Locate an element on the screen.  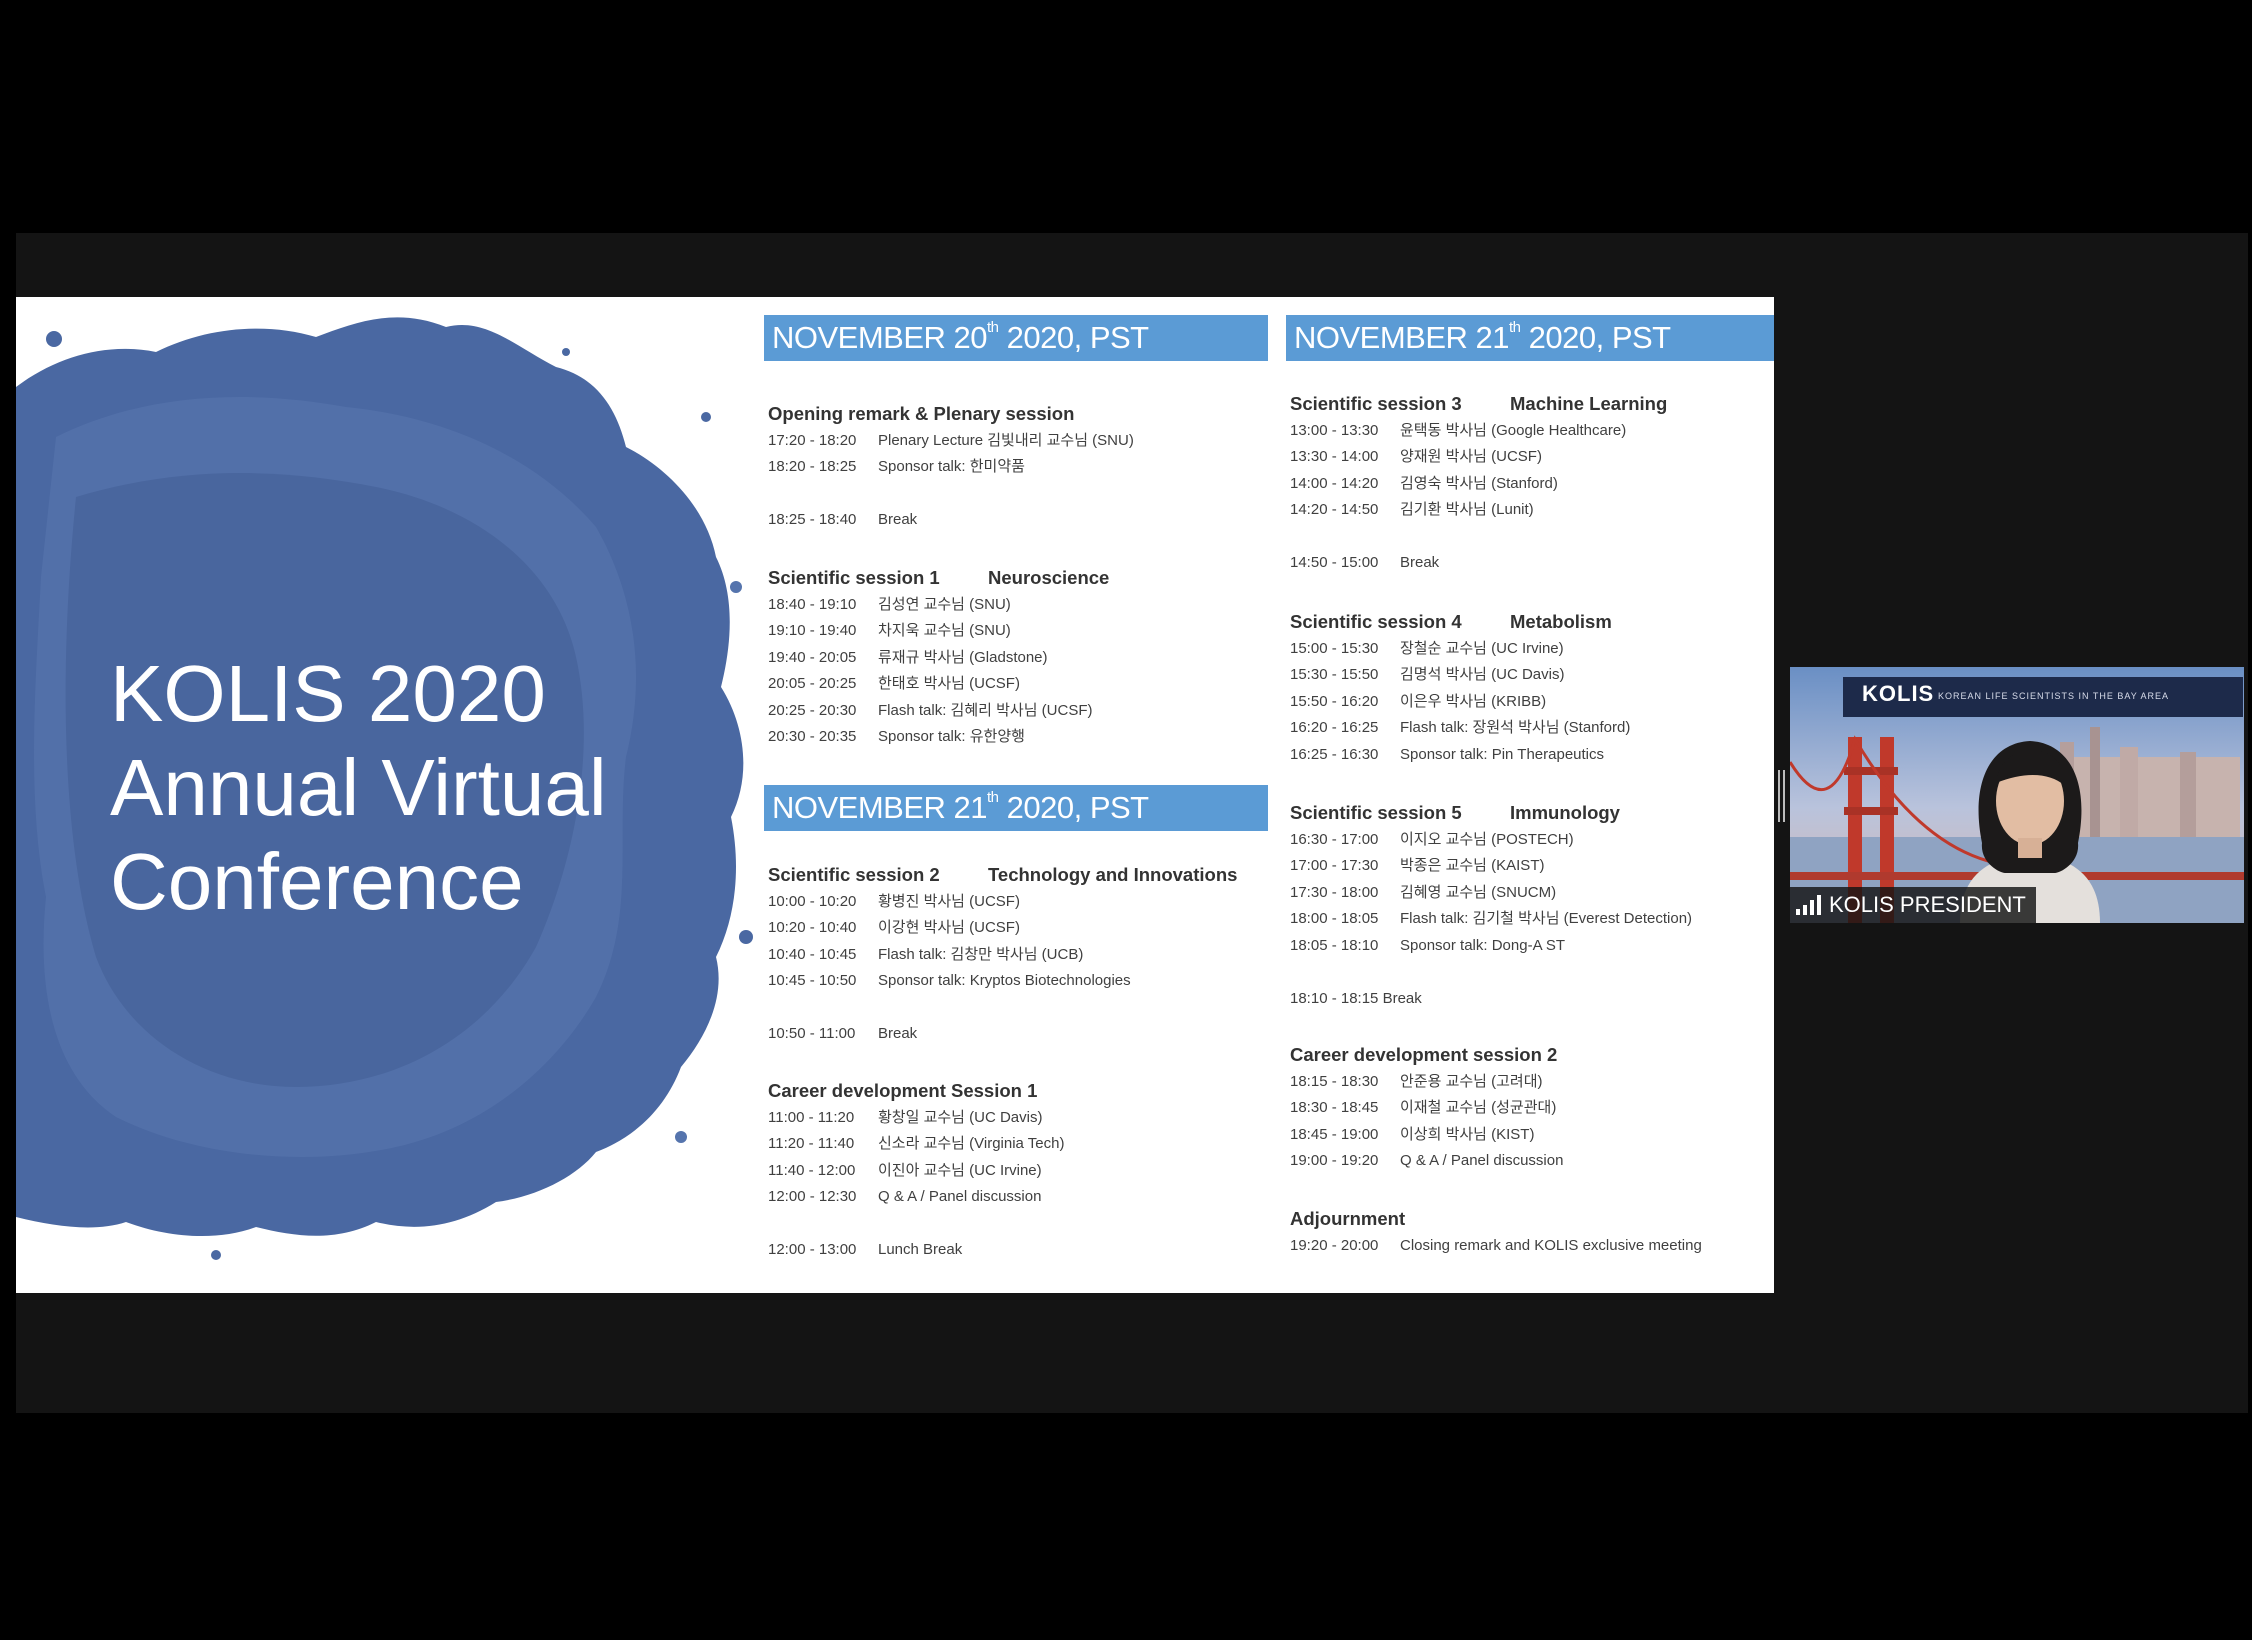
schedule-row: 18:30 - 18:45 이재철 교수님 (성균관대) is located at coordinates (1423, 1108).